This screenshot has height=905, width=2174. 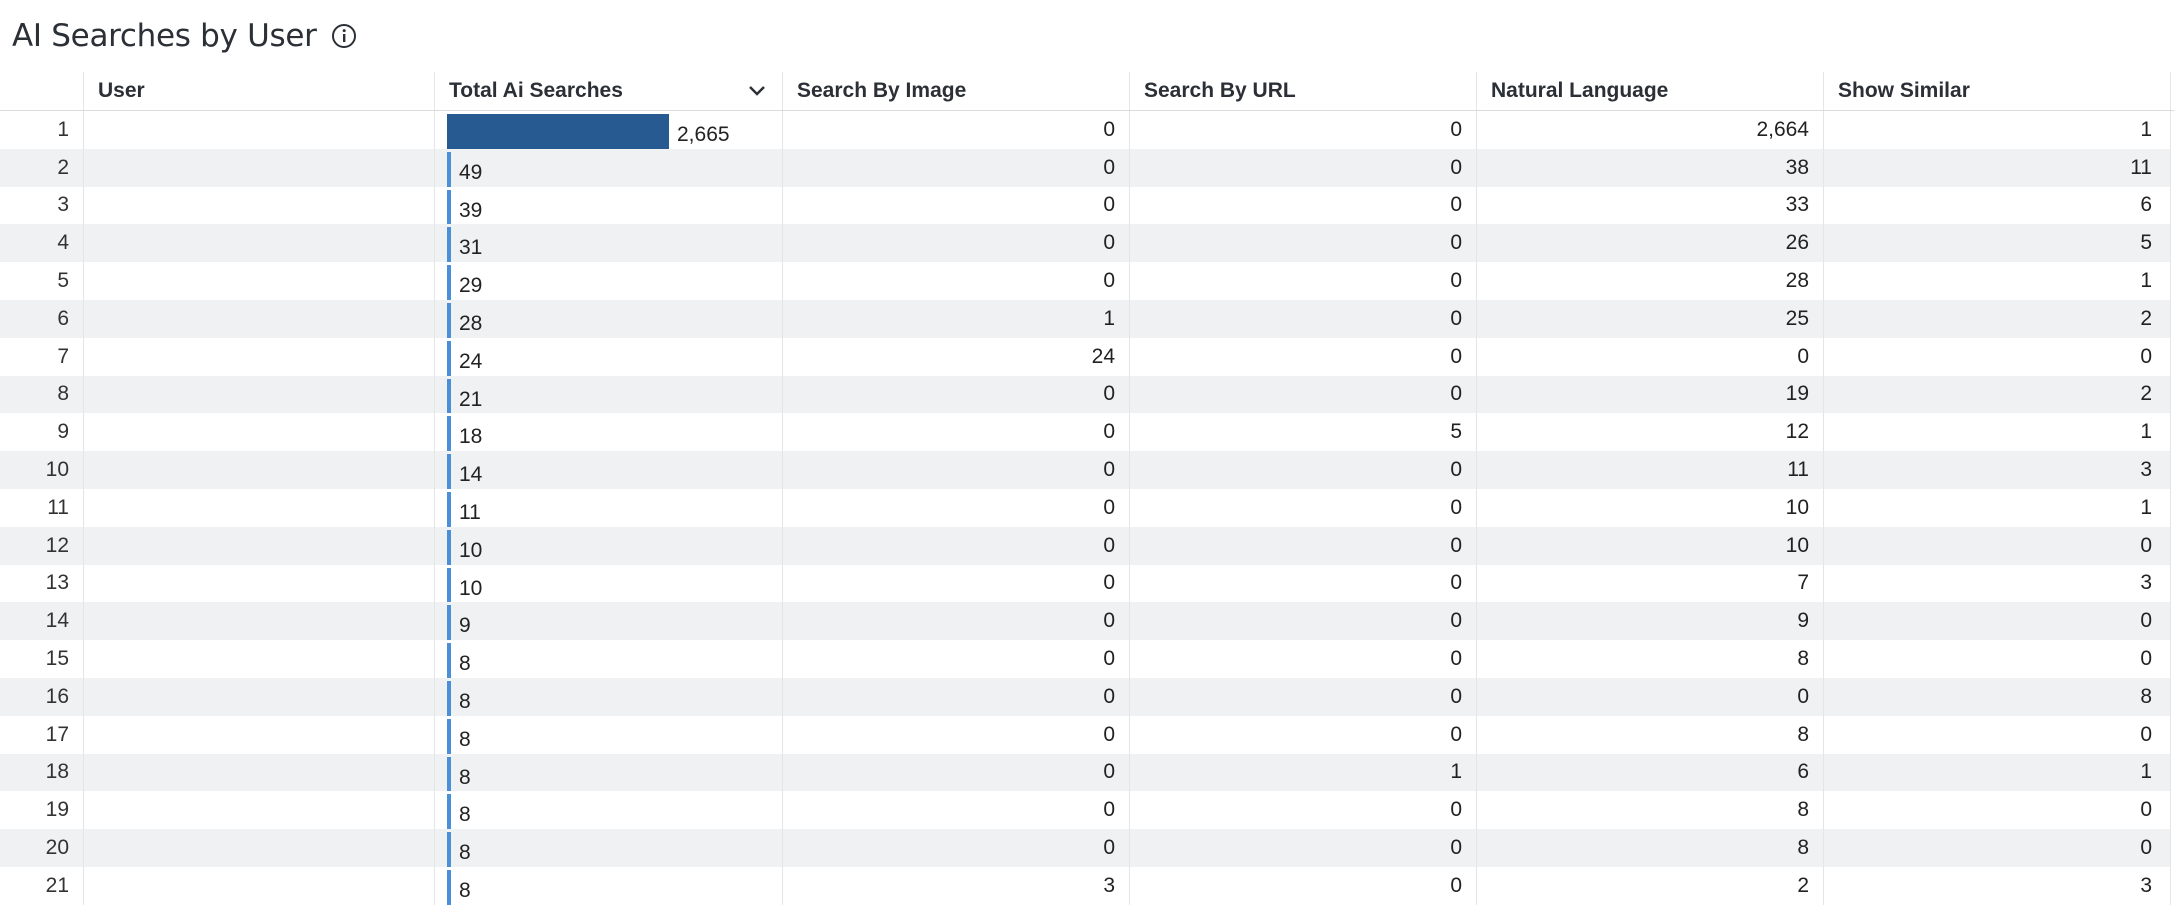 What do you see at coordinates (1087, 205) in the screenshot?
I see `table-row: 3 39 0 0 33 6` at bounding box center [1087, 205].